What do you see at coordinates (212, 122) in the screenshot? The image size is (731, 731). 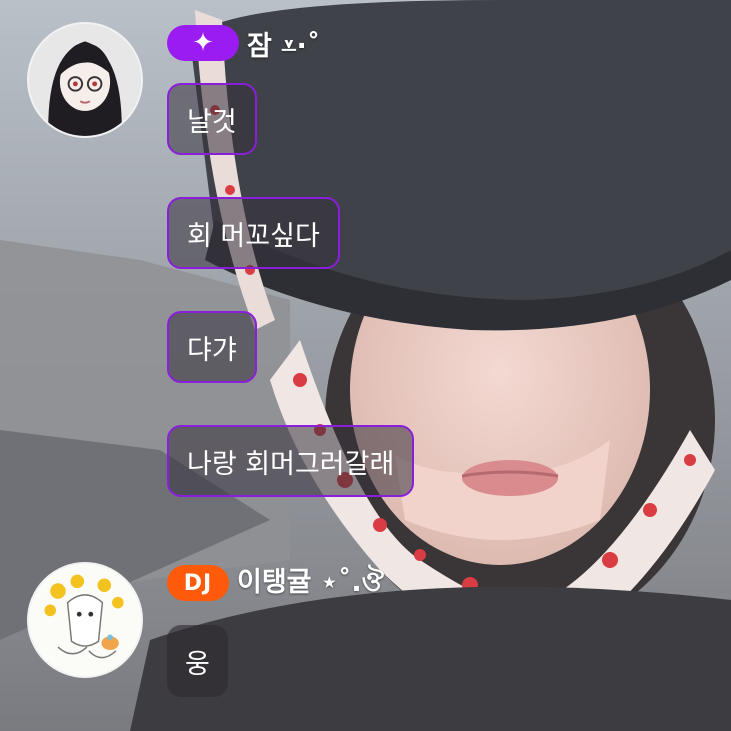 I see `chat-text: 날것` at bounding box center [212, 122].